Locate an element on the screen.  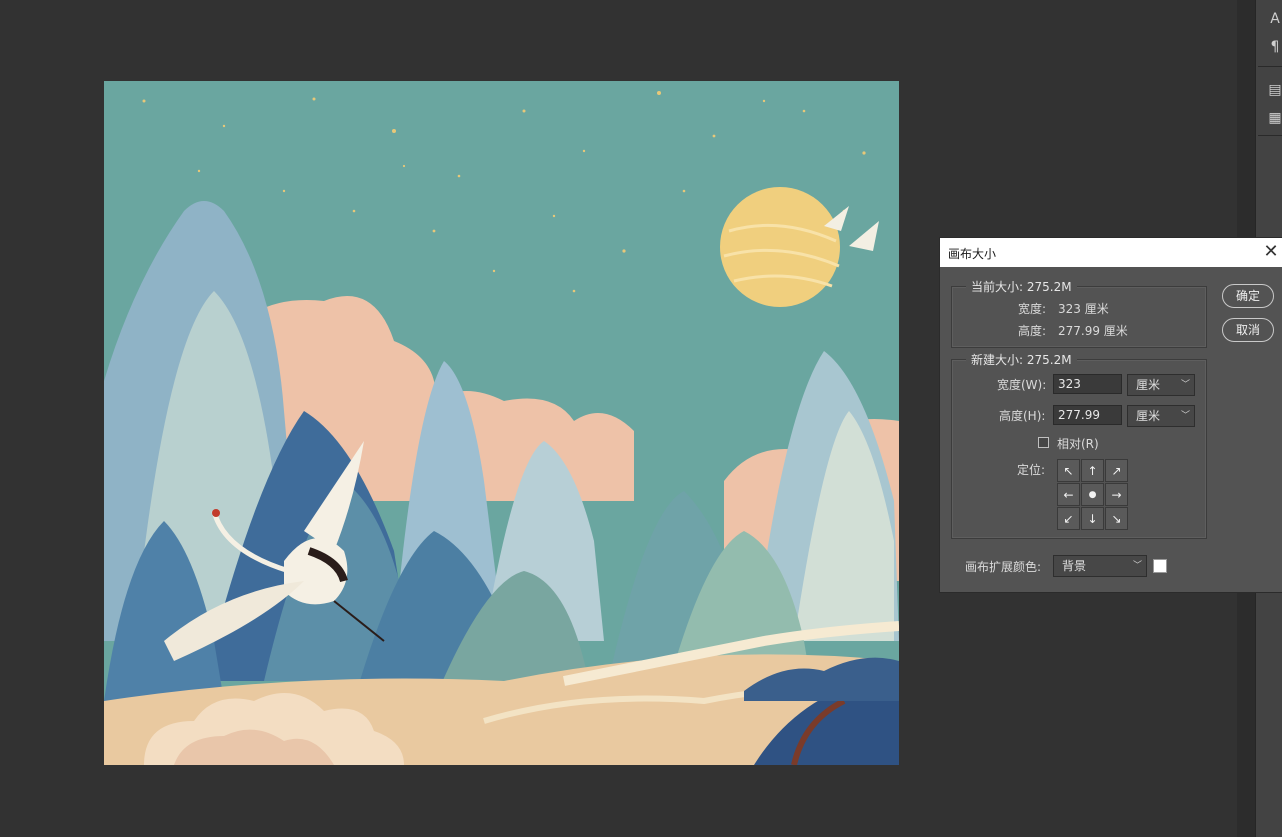
extension-color-value: 背景 is located at coordinates (1074, 566).